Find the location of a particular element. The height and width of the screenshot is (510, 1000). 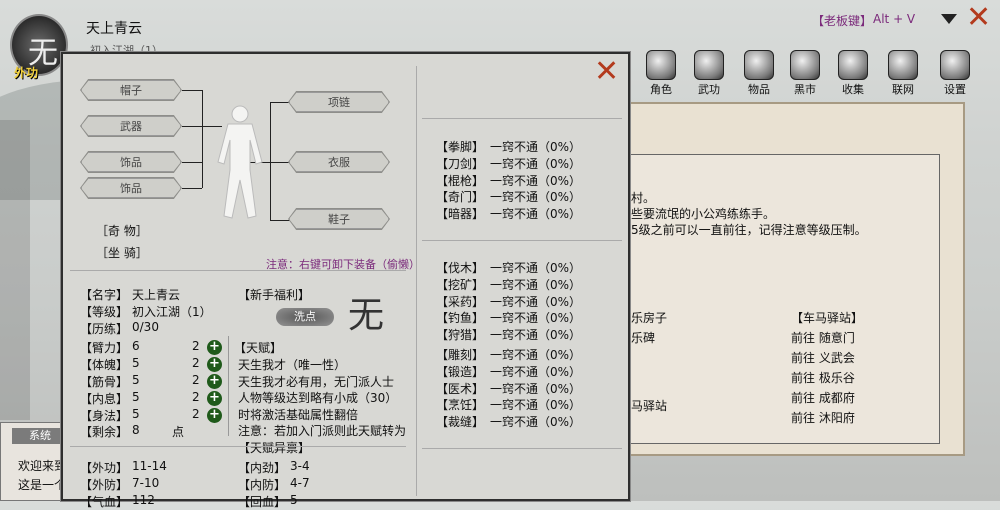

dropdown-triangle-icon is located at coordinates (949, 19).